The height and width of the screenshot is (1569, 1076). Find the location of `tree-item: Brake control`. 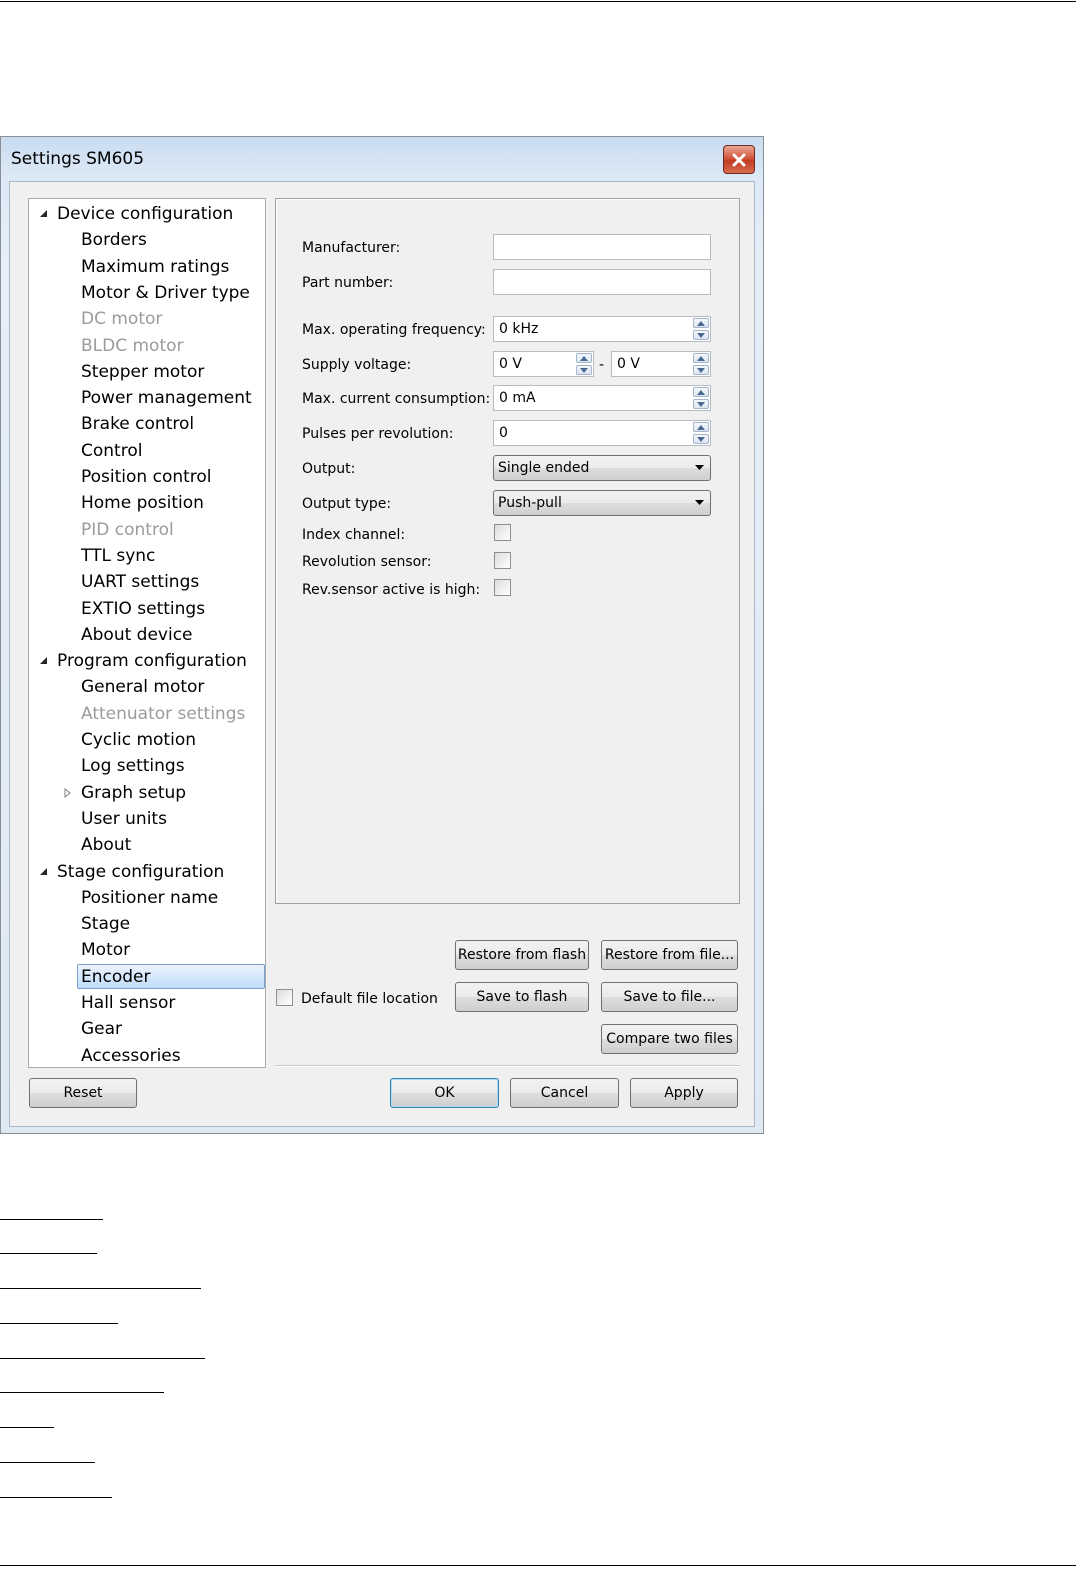

tree-item: Brake control is located at coordinates (147, 424).